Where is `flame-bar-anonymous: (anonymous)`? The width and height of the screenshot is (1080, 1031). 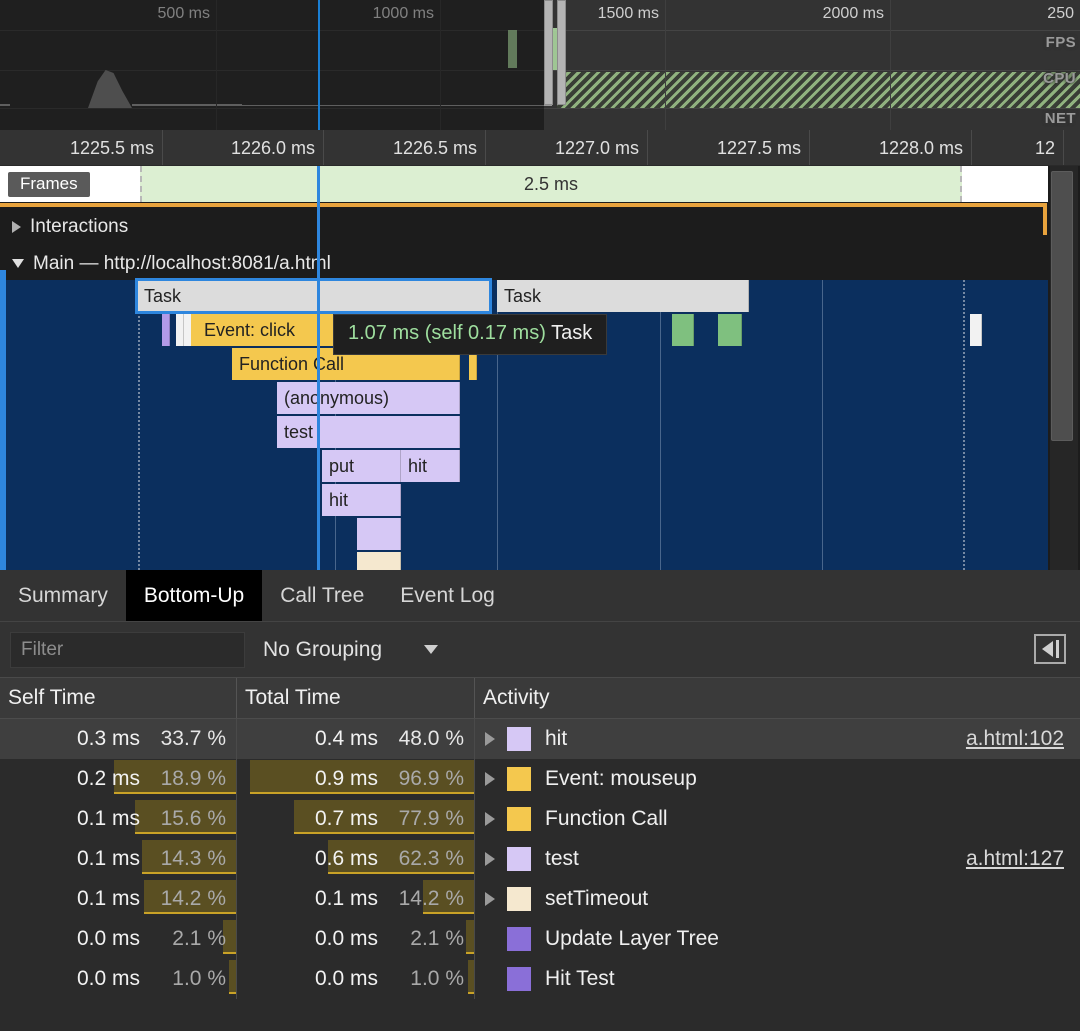
flame-bar-anonymous: (anonymous) is located at coordinates (368, 398).